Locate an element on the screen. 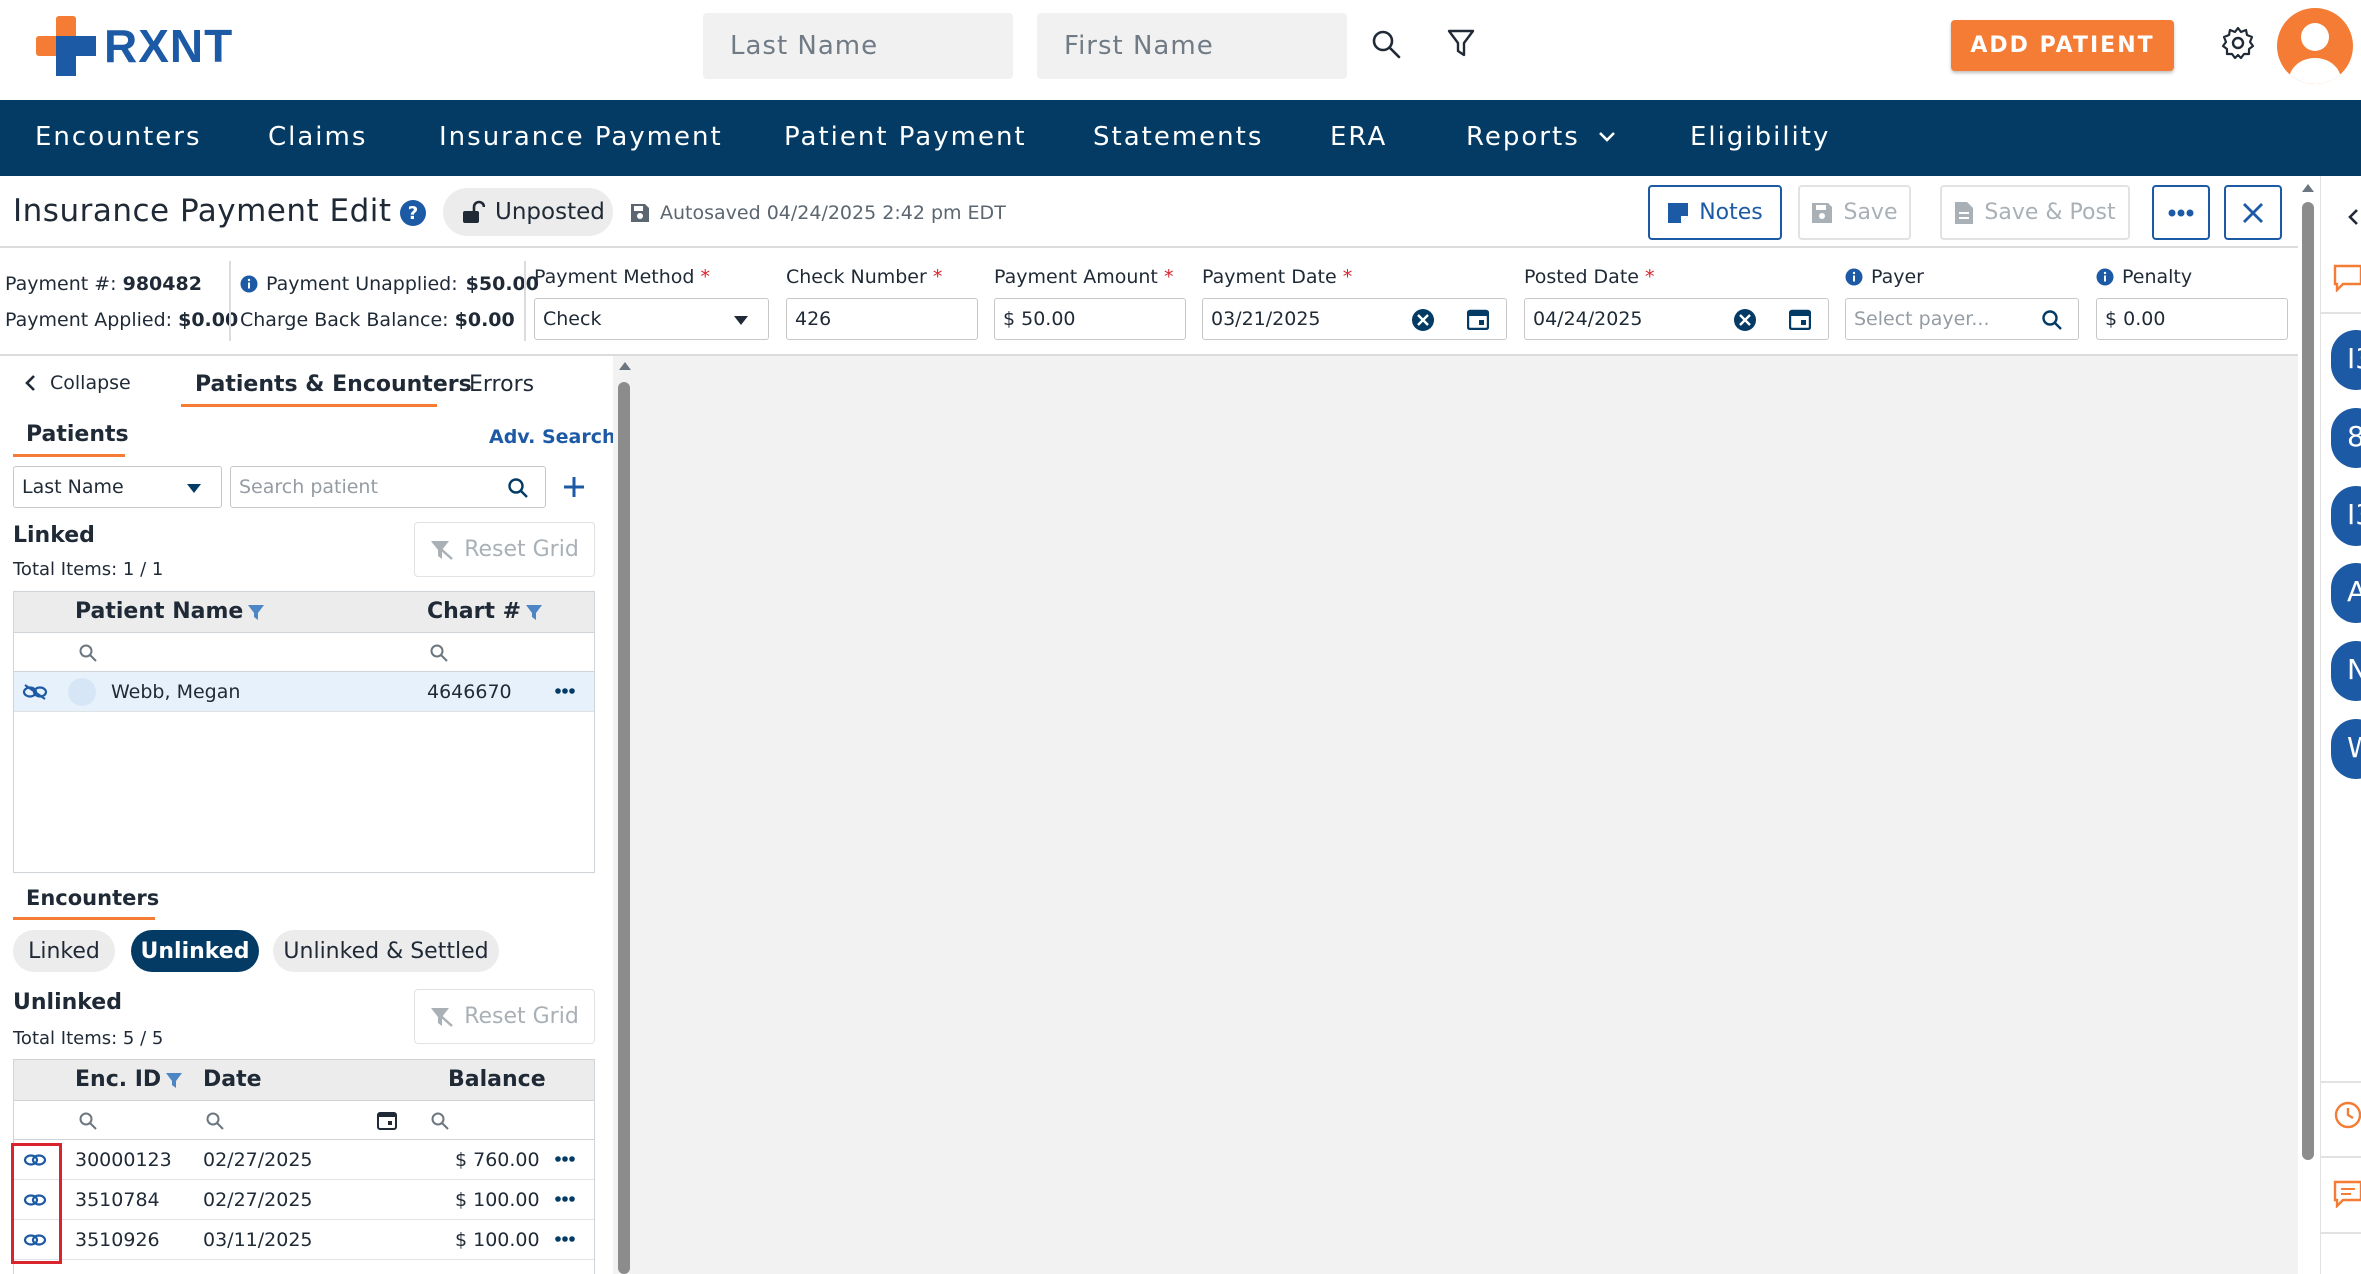 Image resolution: width=2361 pixels, height=1274 pixels. table-row: 30000123 02/27/2025 $ 760.00 is located at coordinates (304, 1160).